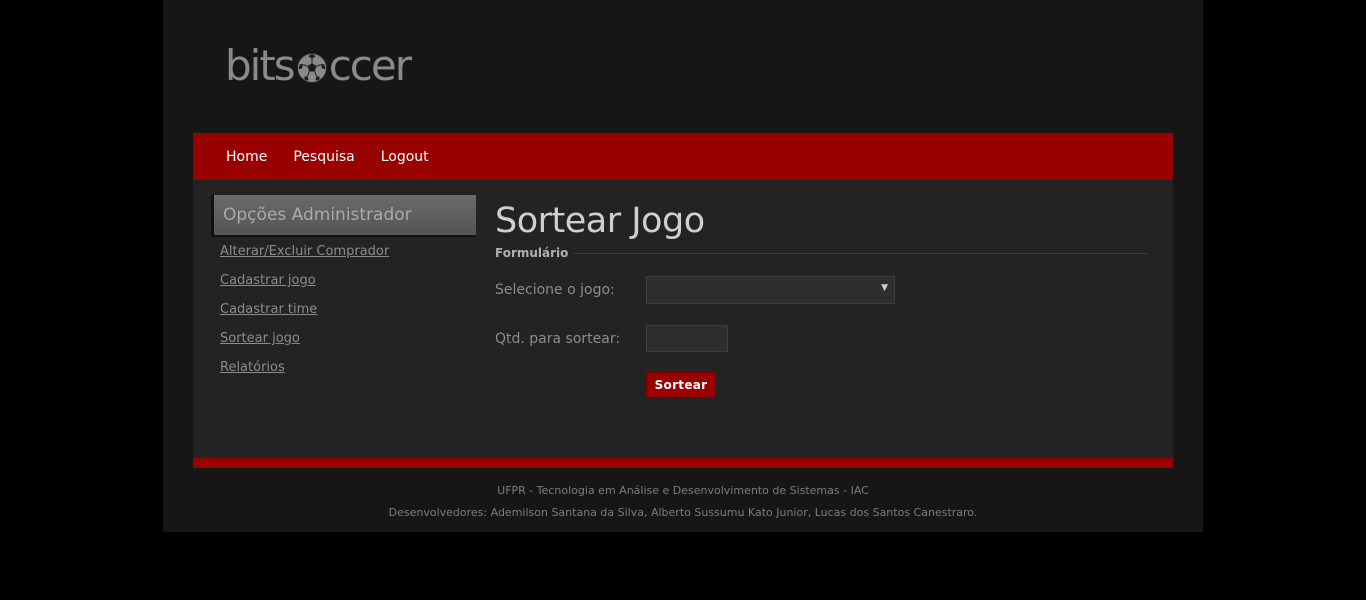 The width and height of the screenshot is (1366, 600). What do you see at coordinates (600, 221) in the screenshot?
I see `page-title: Sortear Jogo` at bounding box center [600, 221].